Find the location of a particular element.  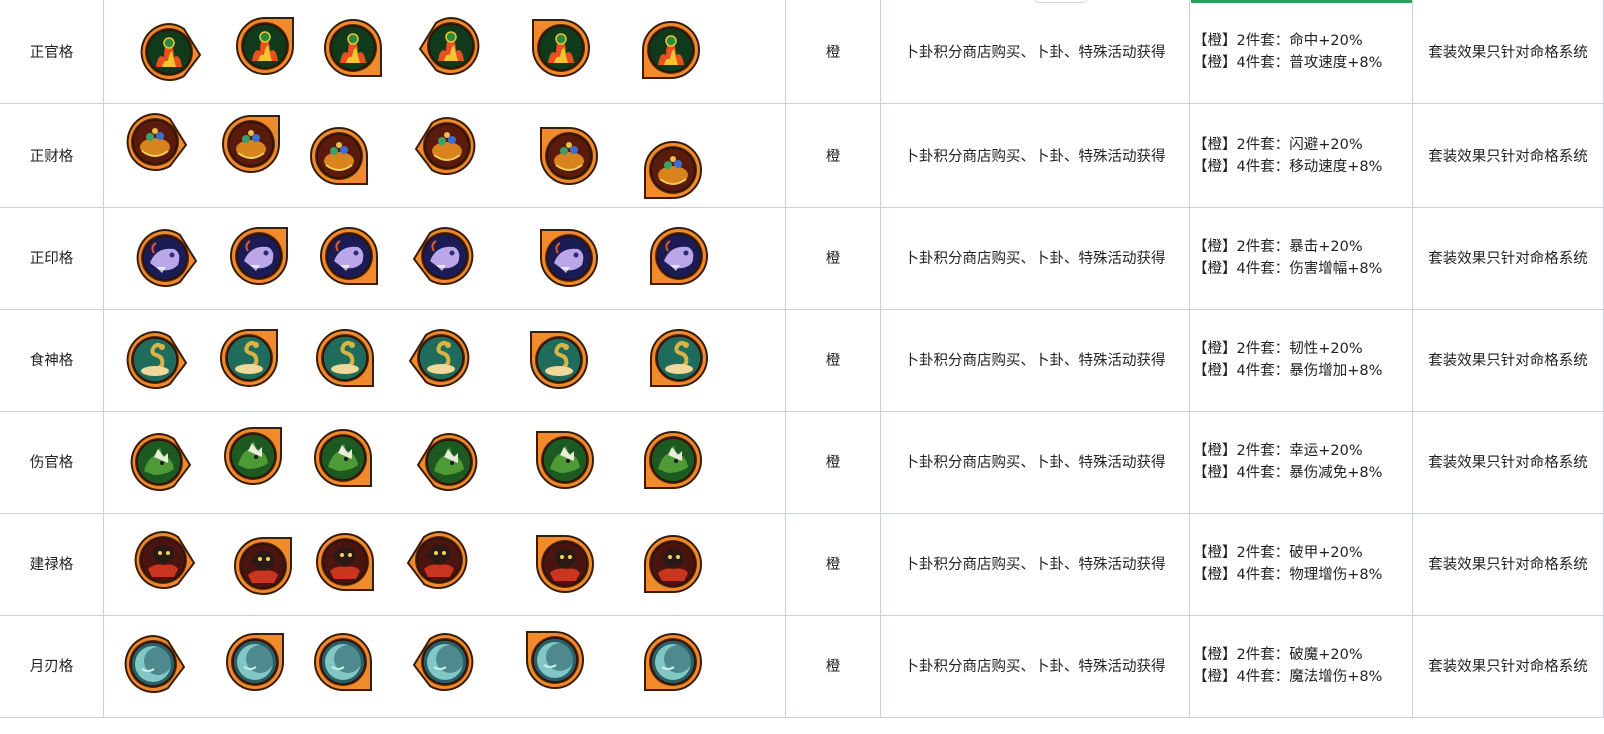

set-effect-line: 【橙】4件套：暴伤减免+8% is located at coordinates (1288, 472).